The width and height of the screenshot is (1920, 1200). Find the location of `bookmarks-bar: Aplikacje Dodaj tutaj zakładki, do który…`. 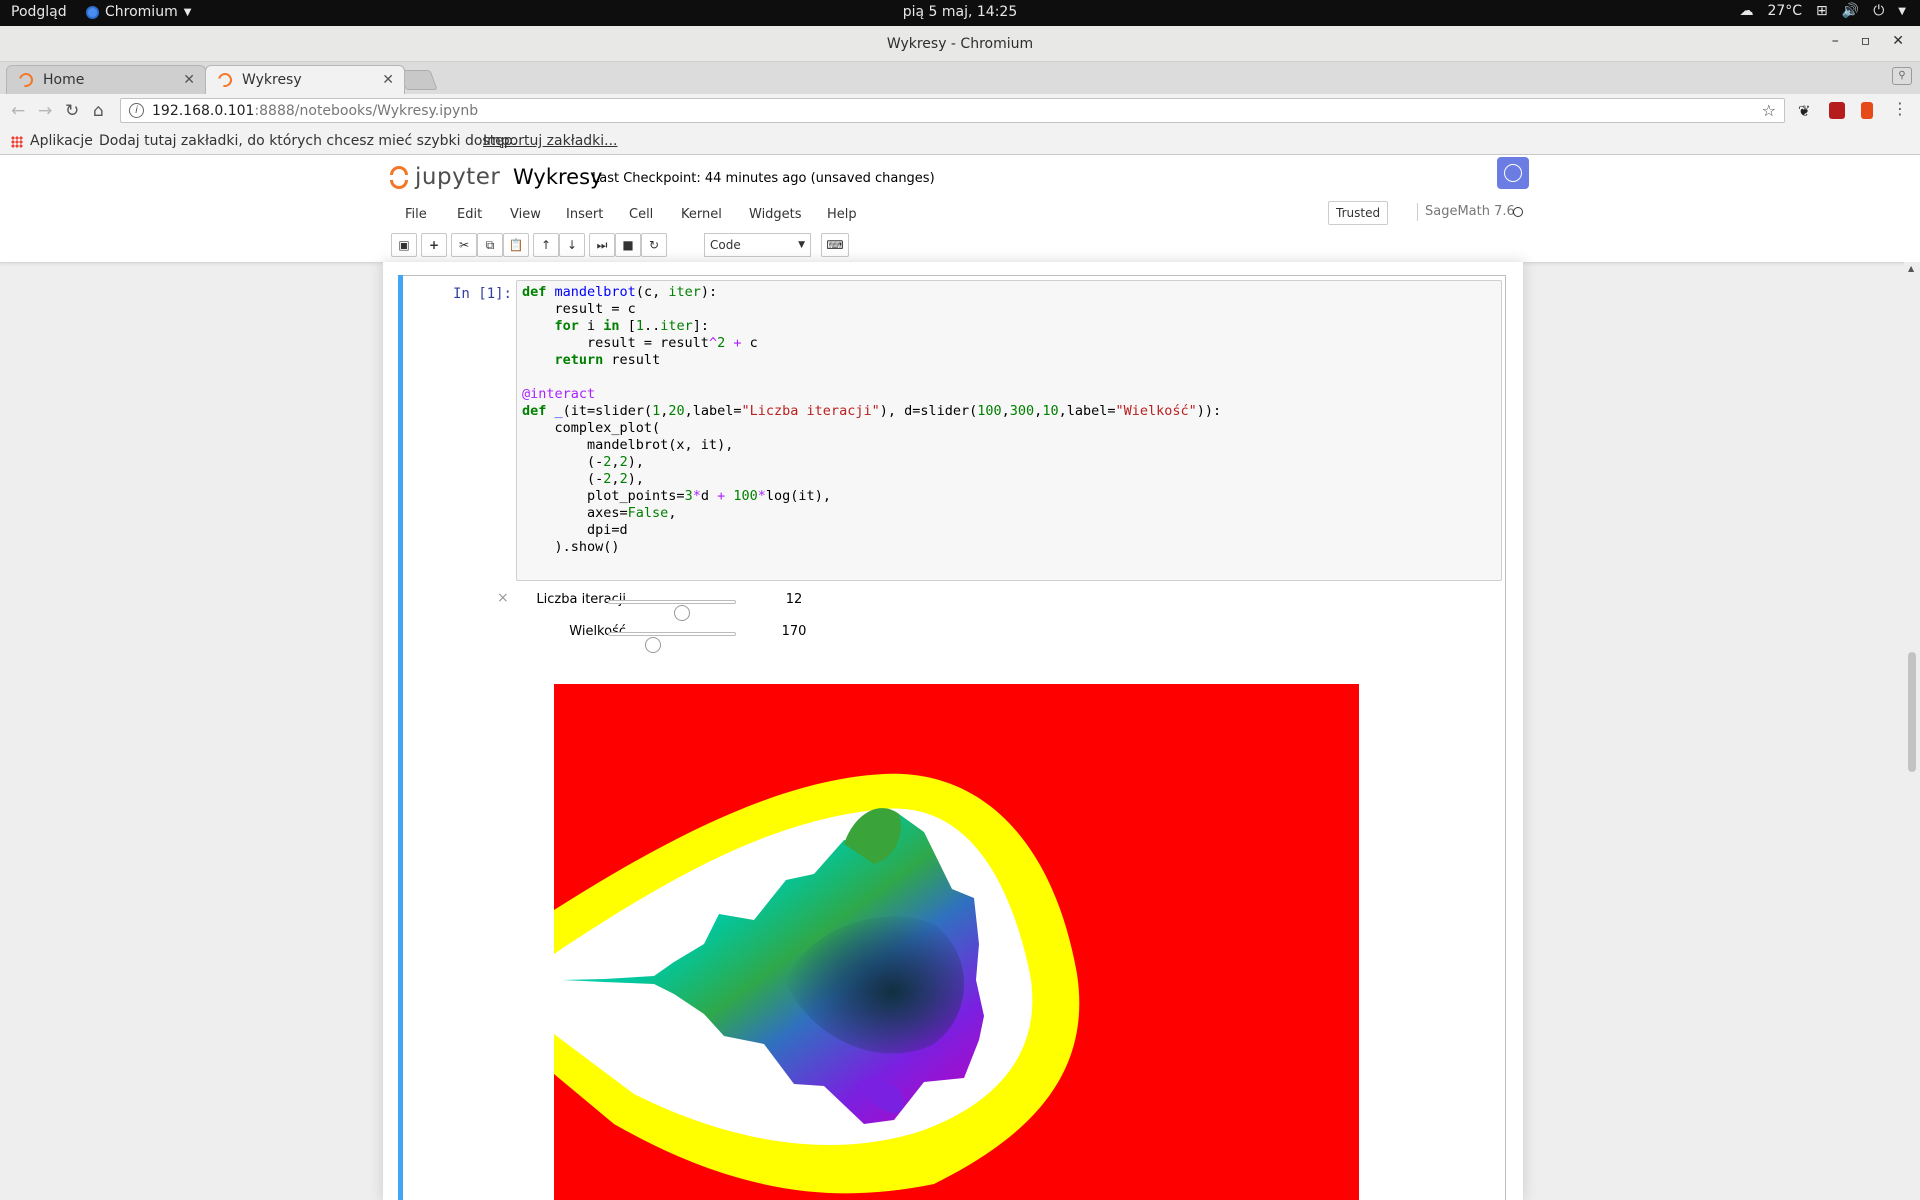

bookmarks-bar: Aplikacje Dodaj tutaj zakładki, do który… is located at coordinates (960, 141).